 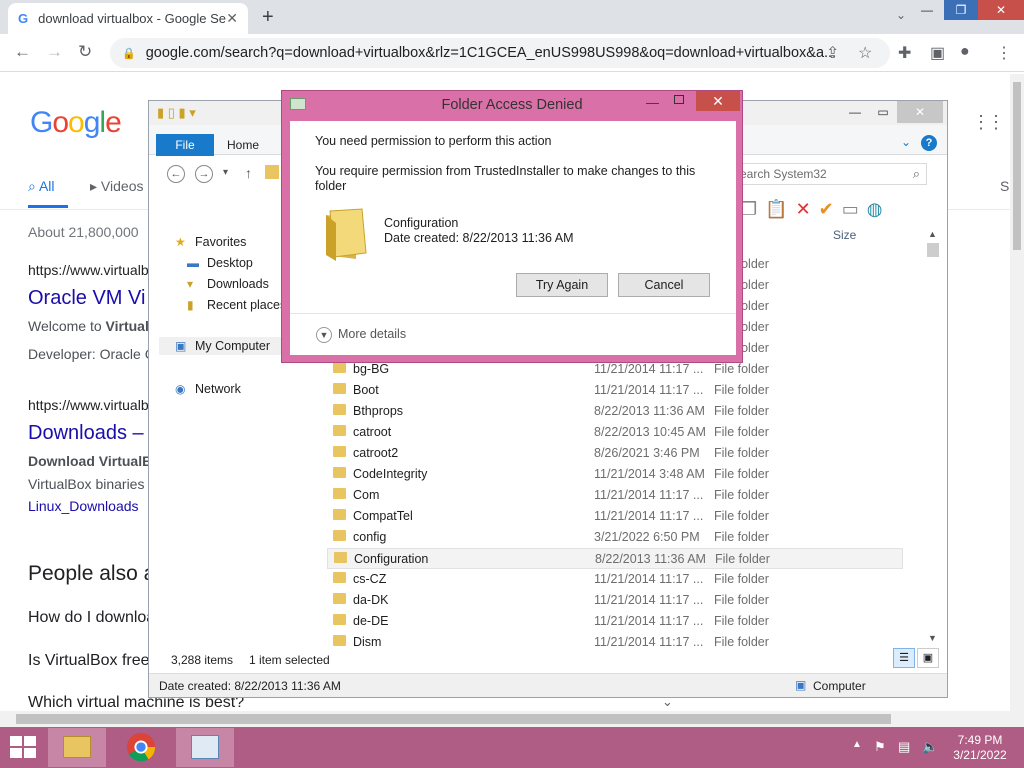 What do you see at coordinates (268, 17) in the screenshot?
I see `new-tab-icon: +` at bounding box center [268, 17].